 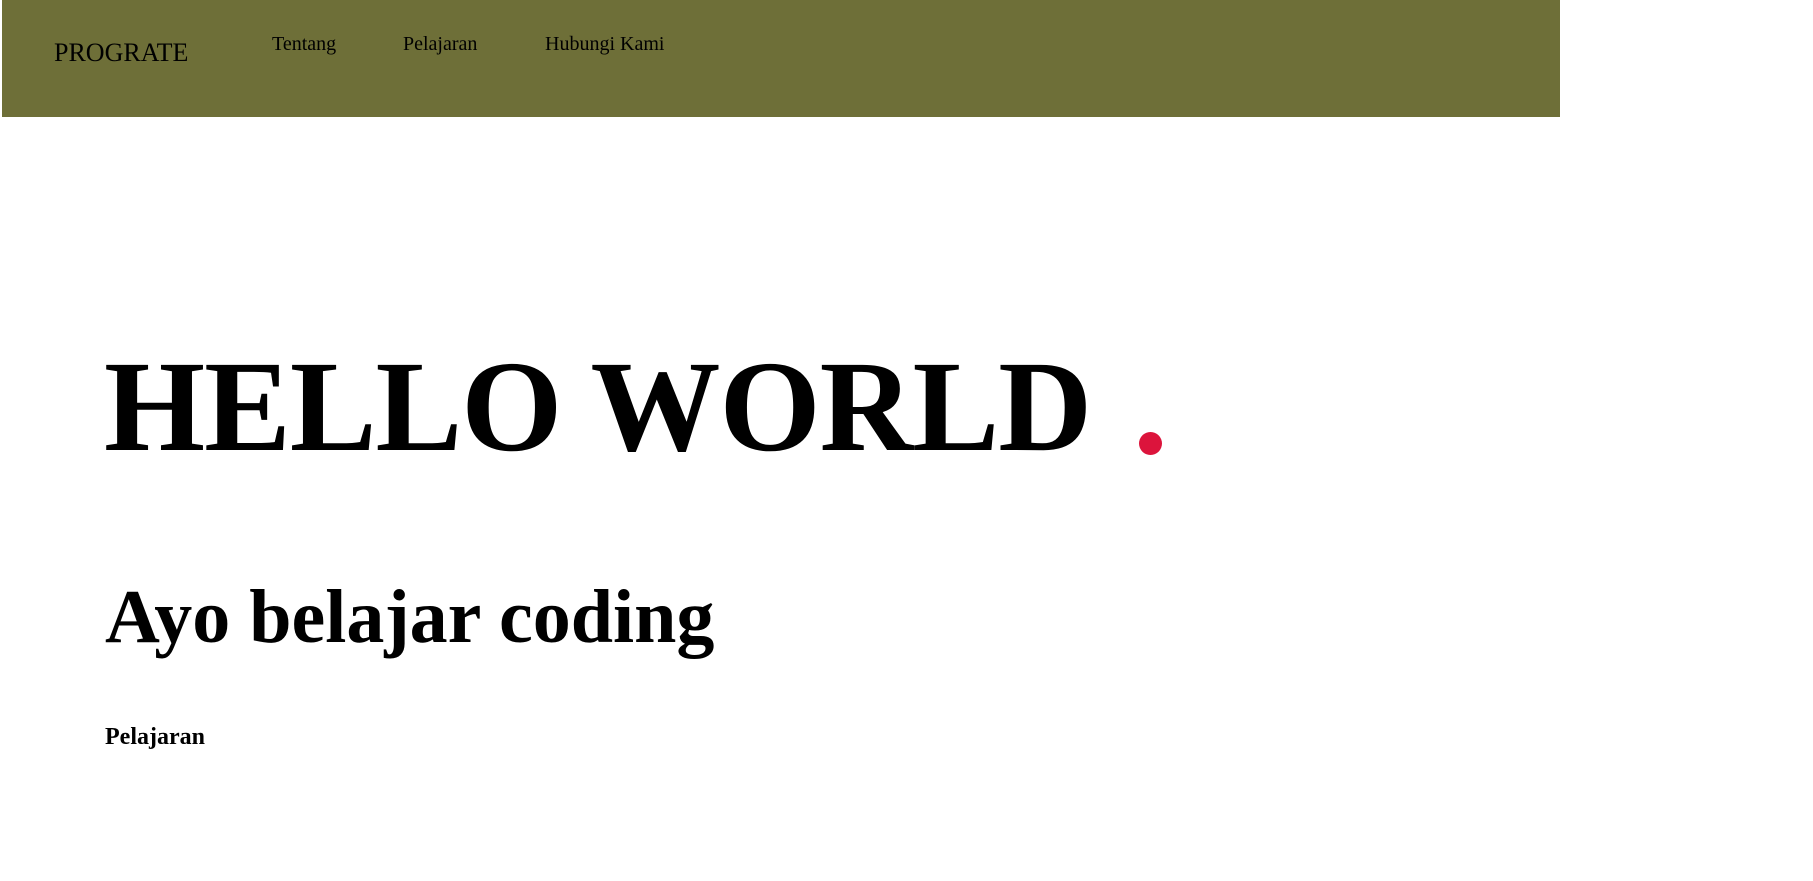 What do you see at coordinates (781, 58) in the screenshot?
I see `navbar: PROGRATE Tentang Pelajaran Hubungi Kami` at bounding box center [781, 58].